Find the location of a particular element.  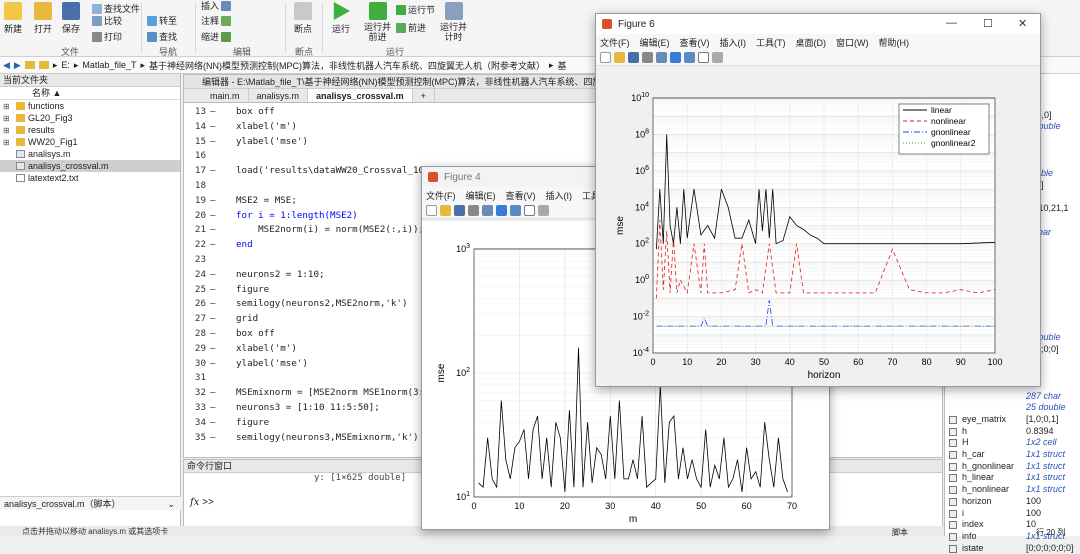

workspace-row: horizon 100 is located at coordinates (1012, 502).